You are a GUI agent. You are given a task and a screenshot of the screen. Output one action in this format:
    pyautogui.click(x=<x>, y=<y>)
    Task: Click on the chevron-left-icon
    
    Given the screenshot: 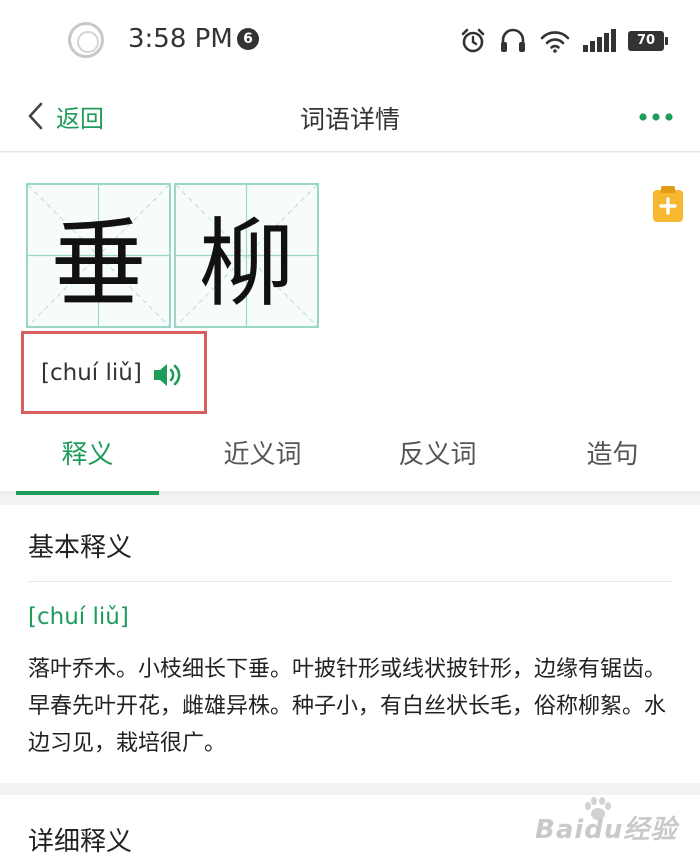 What is the action you would take?
    pyautogui.click(x=35, y=116)
    